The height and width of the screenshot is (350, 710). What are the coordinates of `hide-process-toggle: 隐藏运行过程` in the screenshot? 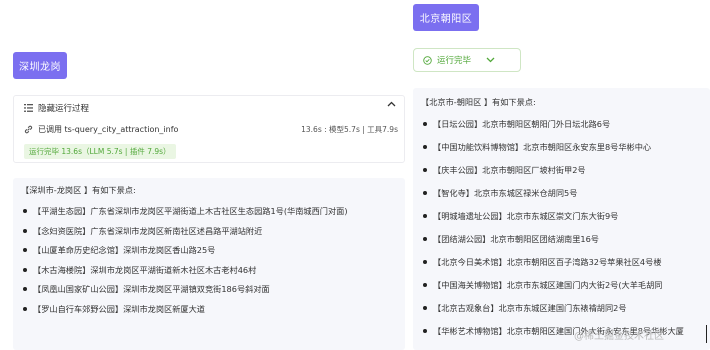 It's located at (56, 108).